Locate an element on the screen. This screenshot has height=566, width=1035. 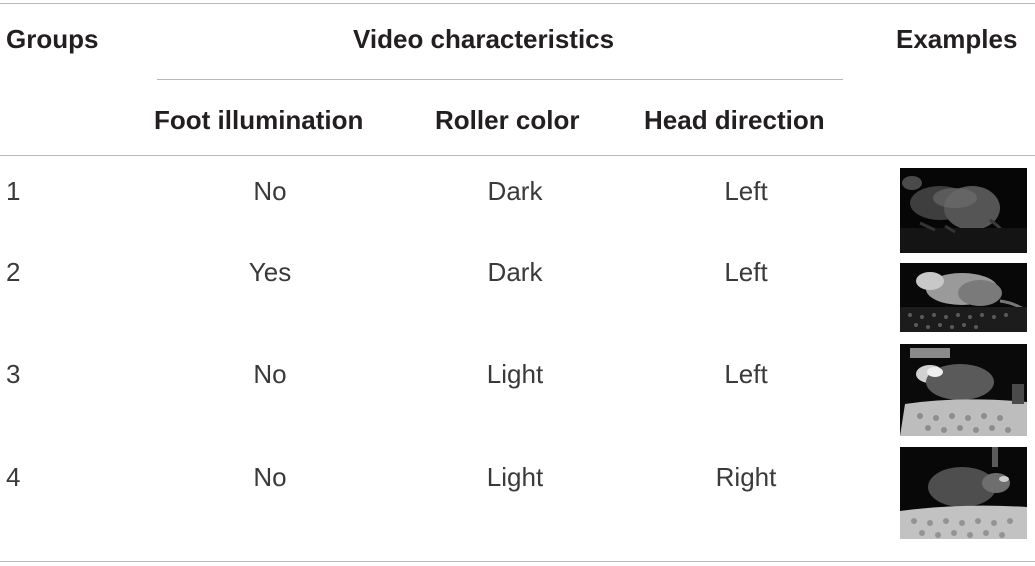
header-foot-illumination: Foot illumination is located at coordinates (259, 120).